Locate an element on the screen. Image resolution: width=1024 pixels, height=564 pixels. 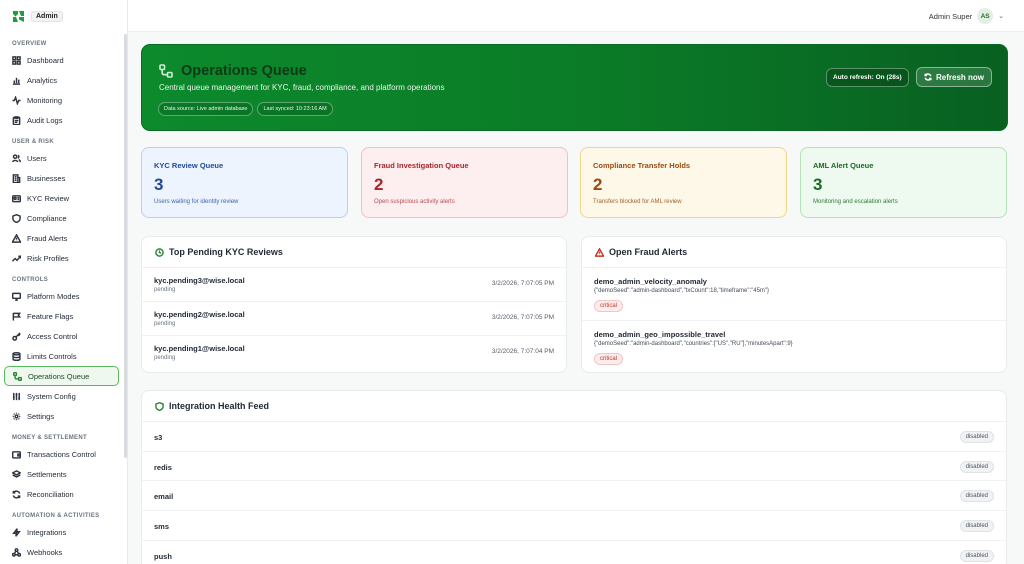
sidebar-item-kyc-review: KYC Review is located at coordinates (63, 198).